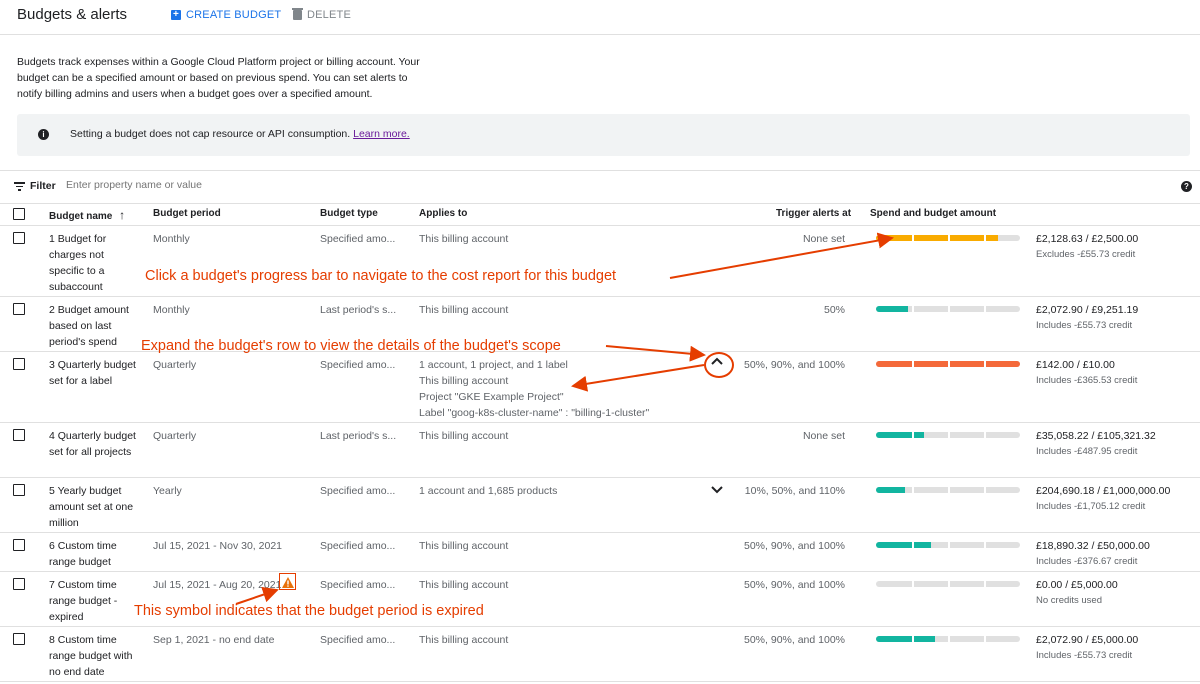 The image size is (1200, 684). What do you see at coordinates (443, 213) in the screenshot?
I see `column-header-applies: Applies to` at bounding box center [443, 213].